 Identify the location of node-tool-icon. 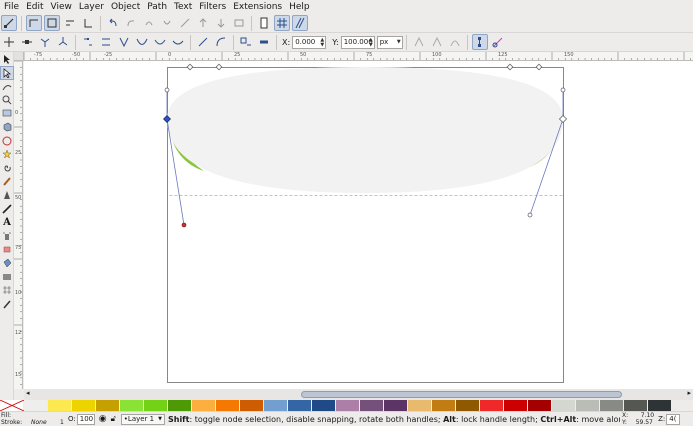
(7, 72).